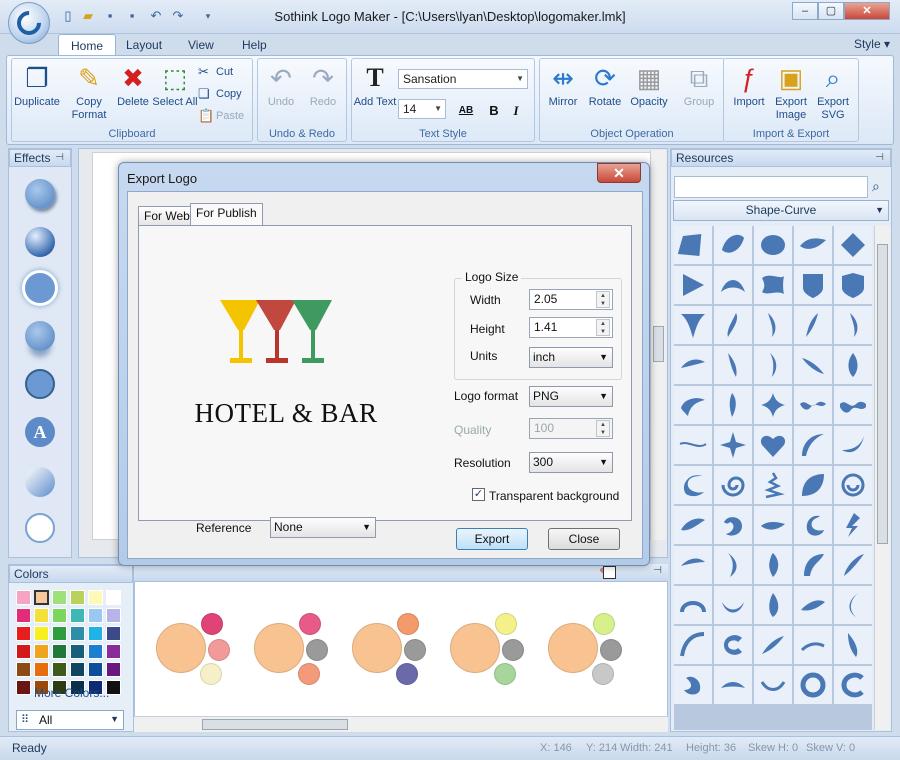  Describe the element at coordinates (605, 85) in the screenshot. I see `rotate-button: ⟳ Rotate` at that location.